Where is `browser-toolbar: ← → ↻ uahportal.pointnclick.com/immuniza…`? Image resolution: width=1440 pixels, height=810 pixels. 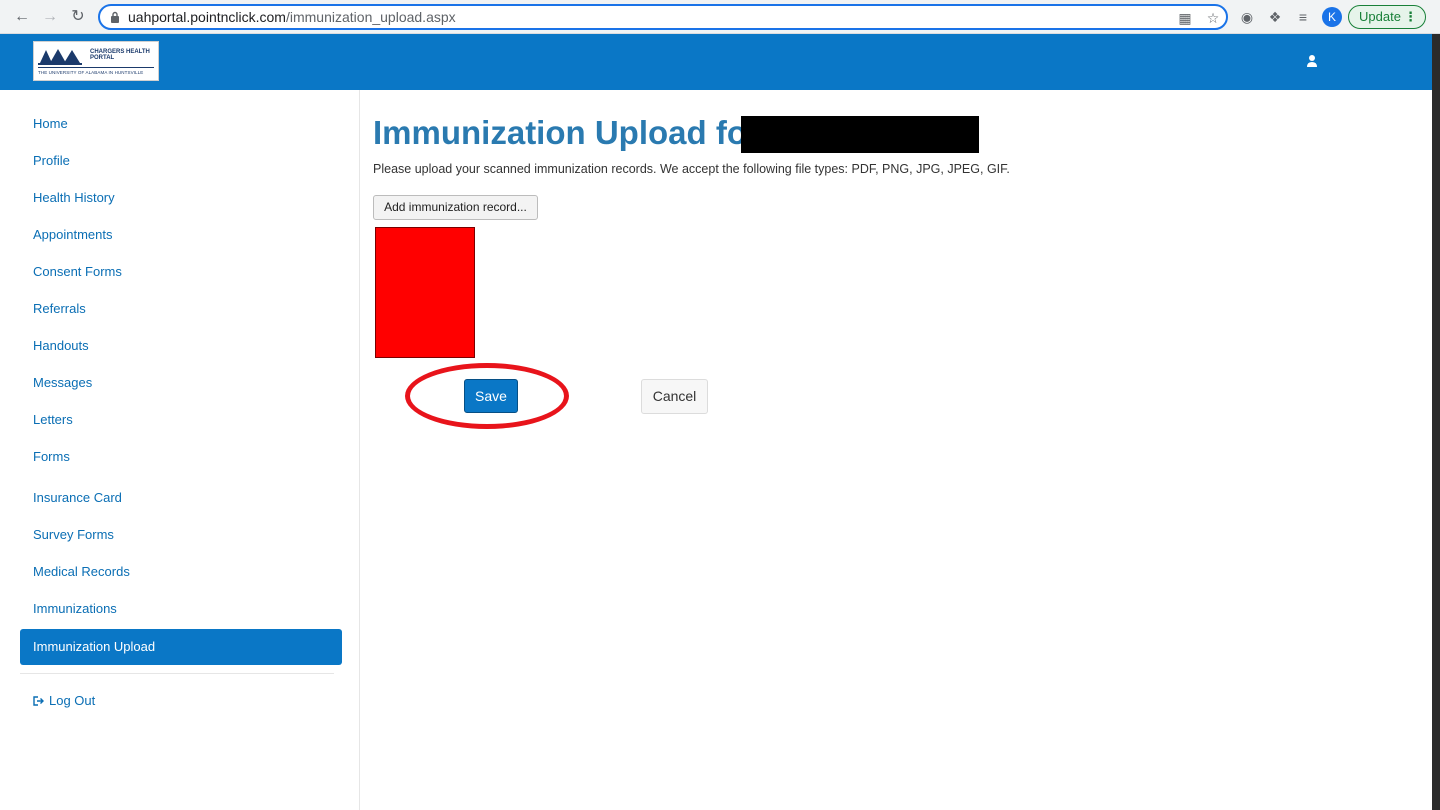
browser-toolbar: ← → ↻ uahportal.pointnclick.com/immuniza… is located at coordinates (720, 17).